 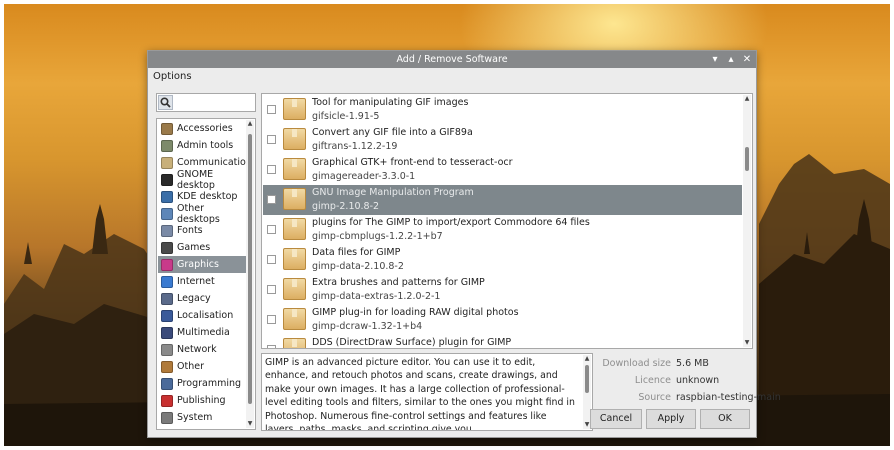 What do you see at coordinates (167, 213) in the screenshot?
I see `desktops-icon: desktops-icon` at bounding box center [167, 213].